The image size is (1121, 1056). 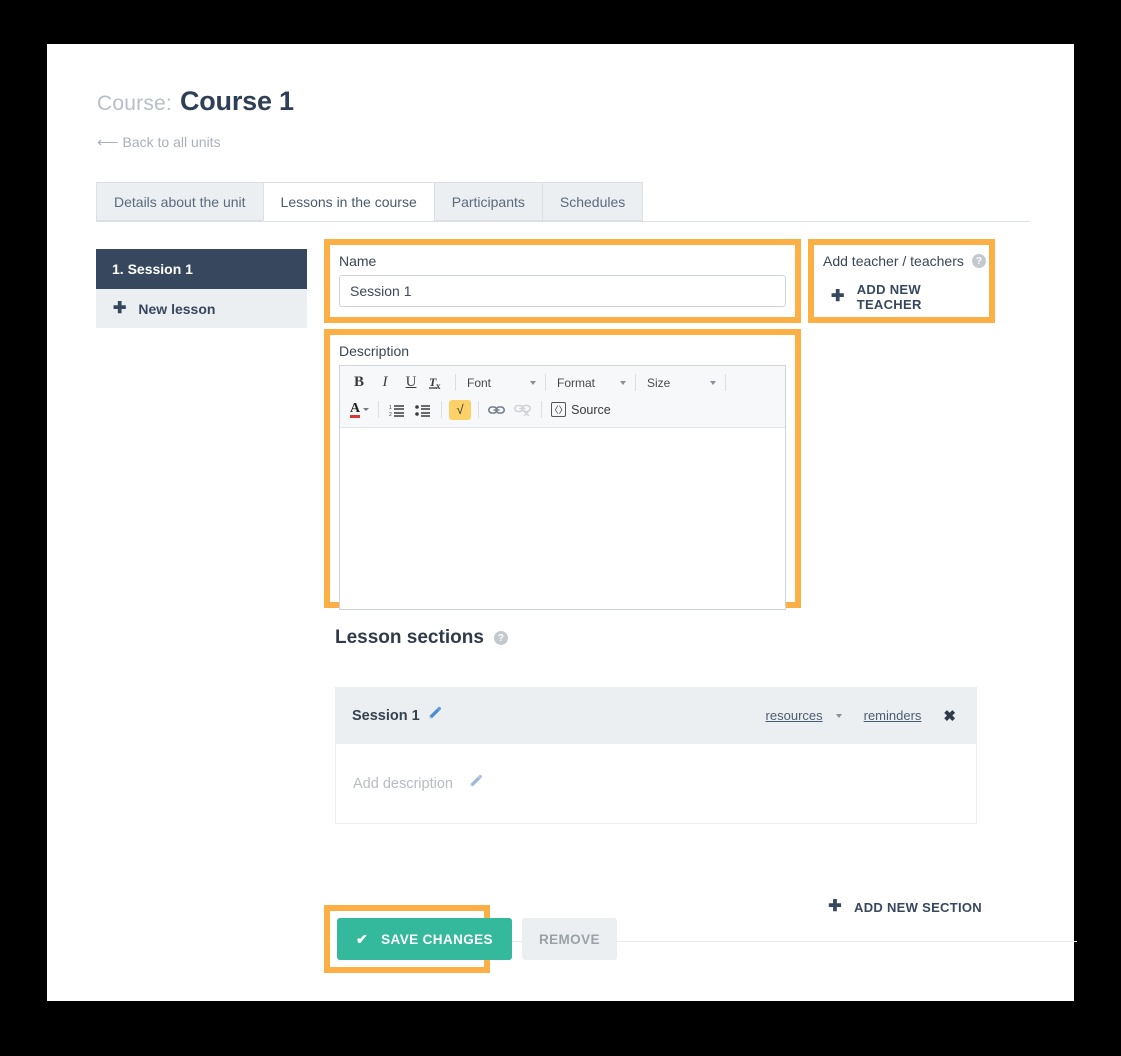 I want to click on svg-text: 1, so click(x=390, y=408).